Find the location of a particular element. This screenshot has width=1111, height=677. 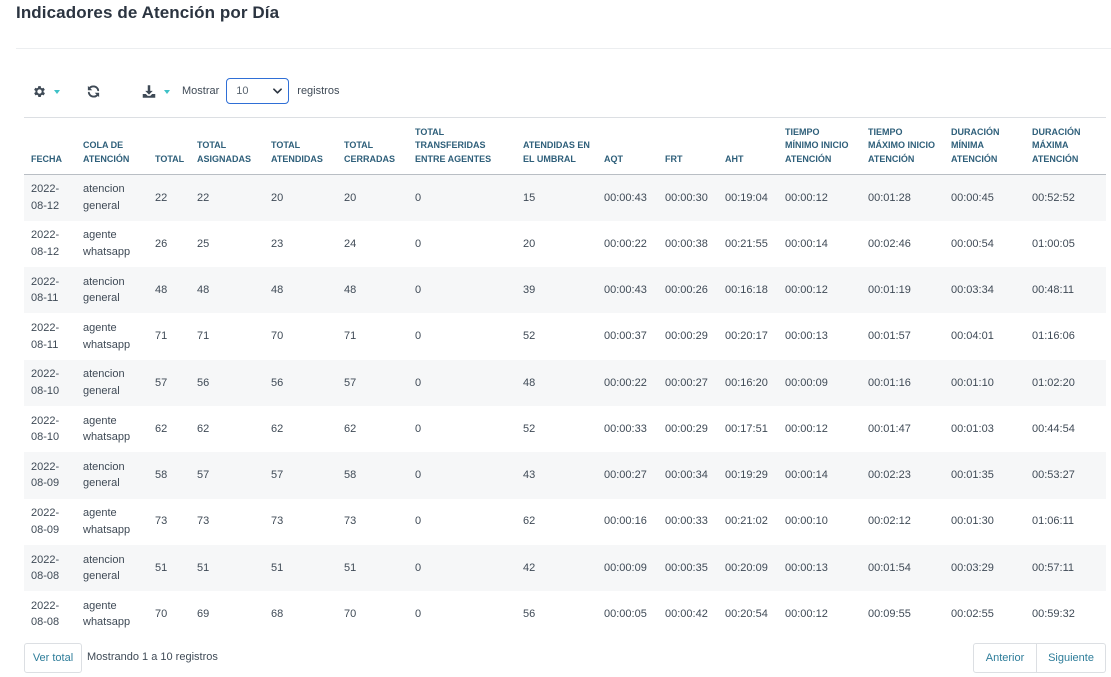

cell-text: 08-12 is located at coordinates (45, 205).